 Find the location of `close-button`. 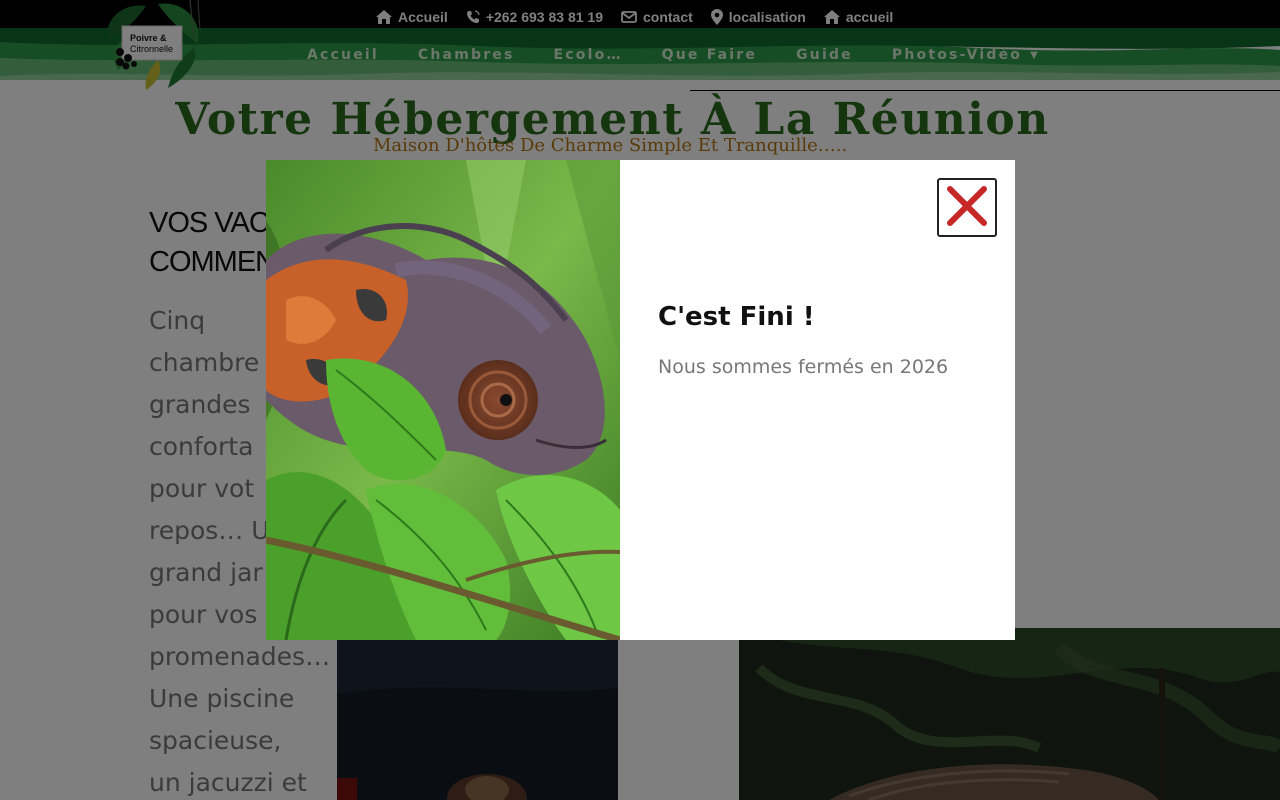

close-button is located at coordinates (967, 207).